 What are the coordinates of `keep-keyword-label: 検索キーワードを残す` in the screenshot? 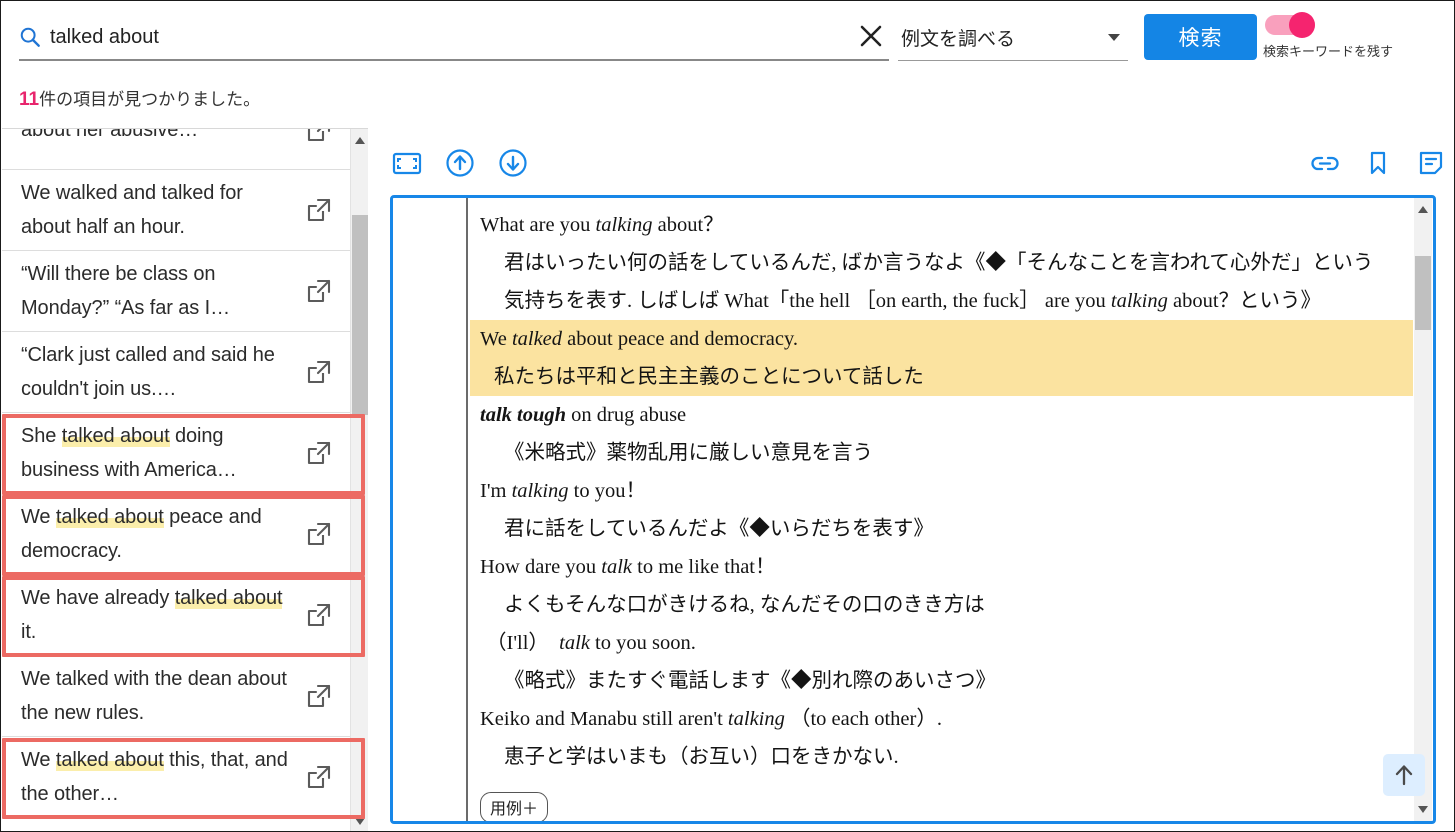 It's located at (1328, 51).